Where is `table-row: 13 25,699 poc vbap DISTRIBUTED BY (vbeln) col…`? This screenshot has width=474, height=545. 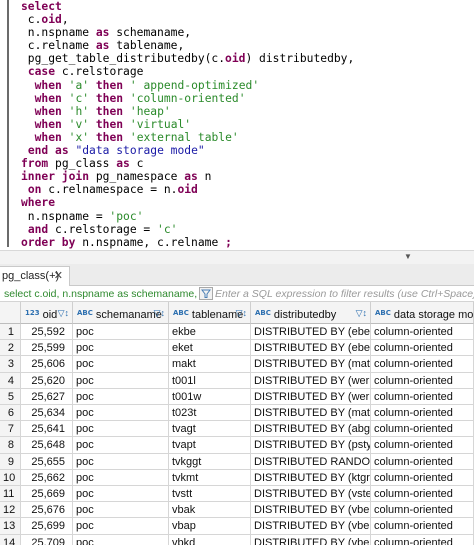
table-row: 13 25,699 poc vbap DISTRIBUTED BY (vbeln) col… is located at coordinates (237, 526).